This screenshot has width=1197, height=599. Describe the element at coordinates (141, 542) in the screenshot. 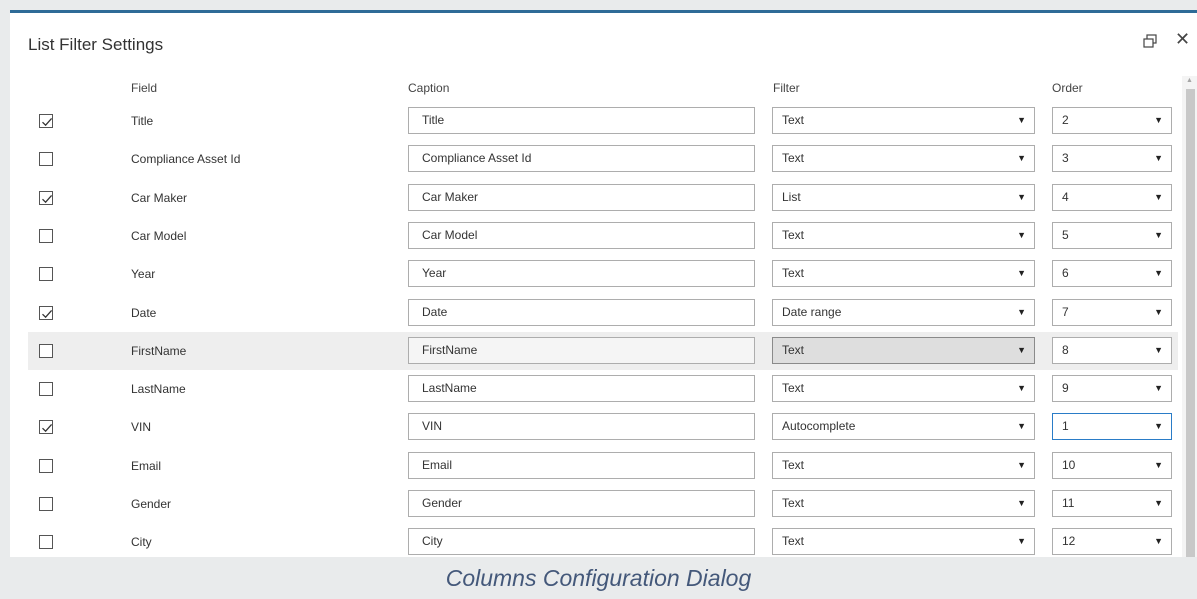

I see `field-name-label: City` at that location.